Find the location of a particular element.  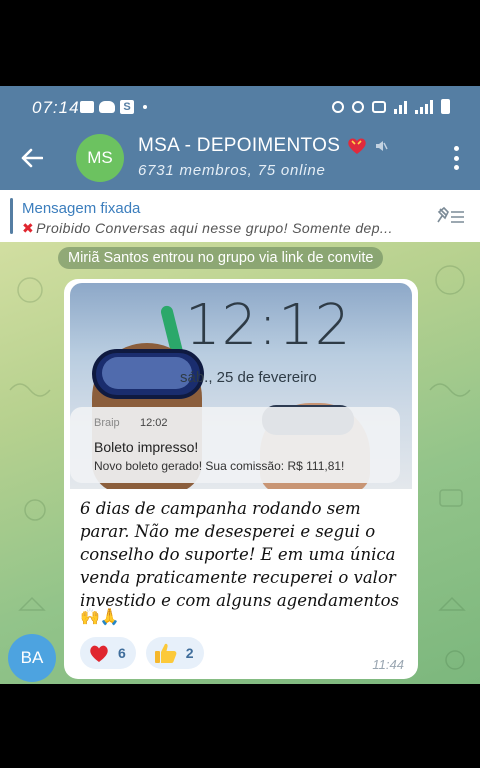

heart-icon is located at coordinates (99, 653).